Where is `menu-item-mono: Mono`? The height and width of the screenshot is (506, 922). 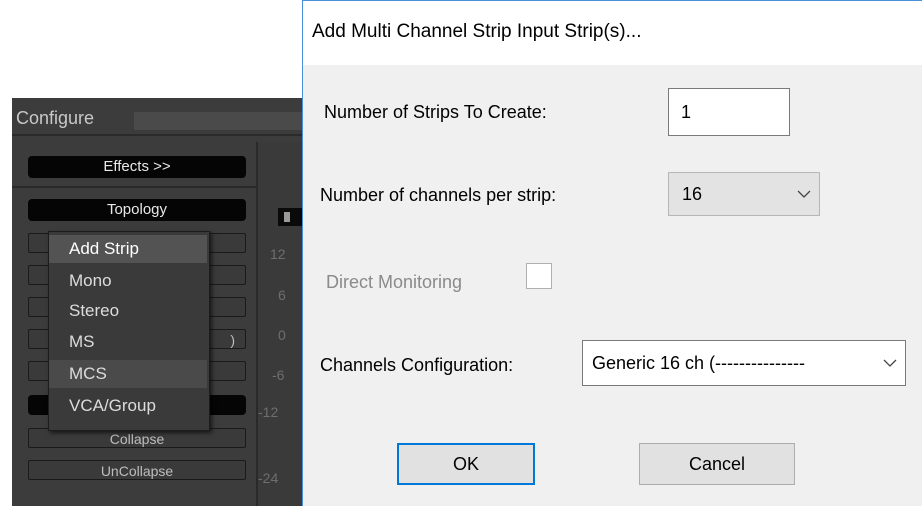
menu-item-mono: Mono is located at coordinates (128, 281).